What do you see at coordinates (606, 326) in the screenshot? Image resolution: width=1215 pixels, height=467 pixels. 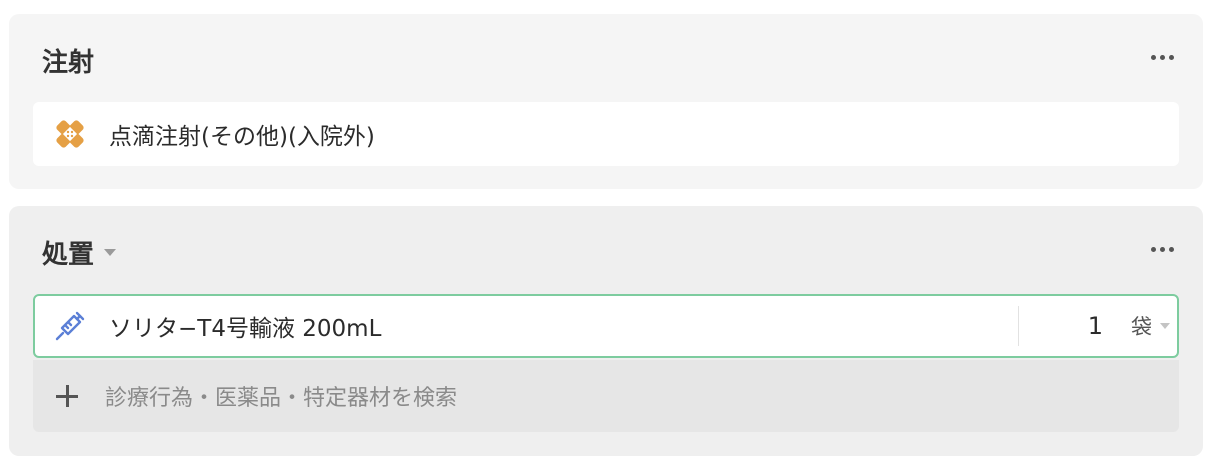 I see `drug-item-card: ソリタ−T4号輸液 200mL 1 袋` at bounding box center [606, 326].